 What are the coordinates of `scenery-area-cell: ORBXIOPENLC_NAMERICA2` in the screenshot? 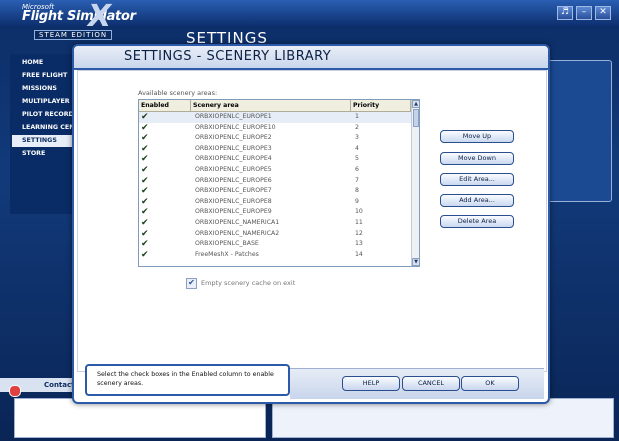 It's located at (237, 233).